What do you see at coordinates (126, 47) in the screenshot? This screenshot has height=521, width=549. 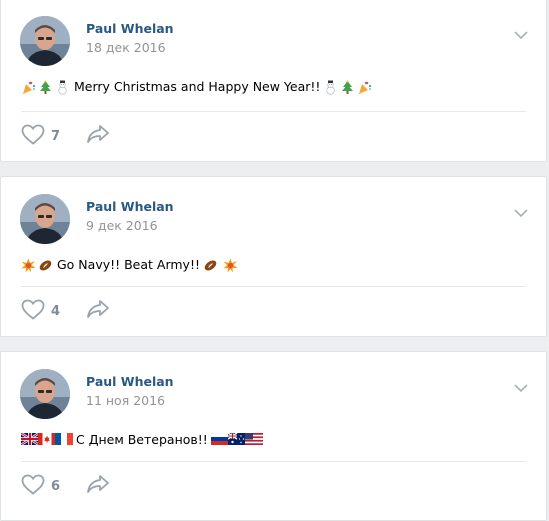 I see `post-date: 18 дек 2016` at bounding box center [126, 47].